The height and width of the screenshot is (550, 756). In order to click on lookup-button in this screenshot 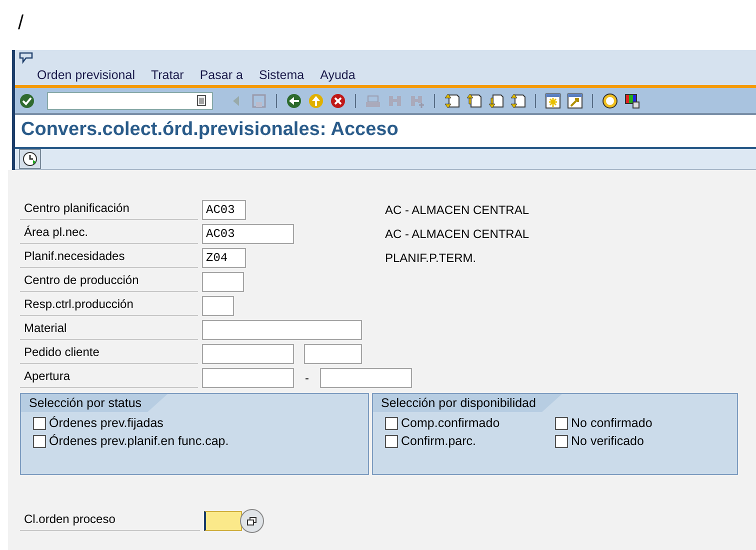, I will do `click(252, 521)`.